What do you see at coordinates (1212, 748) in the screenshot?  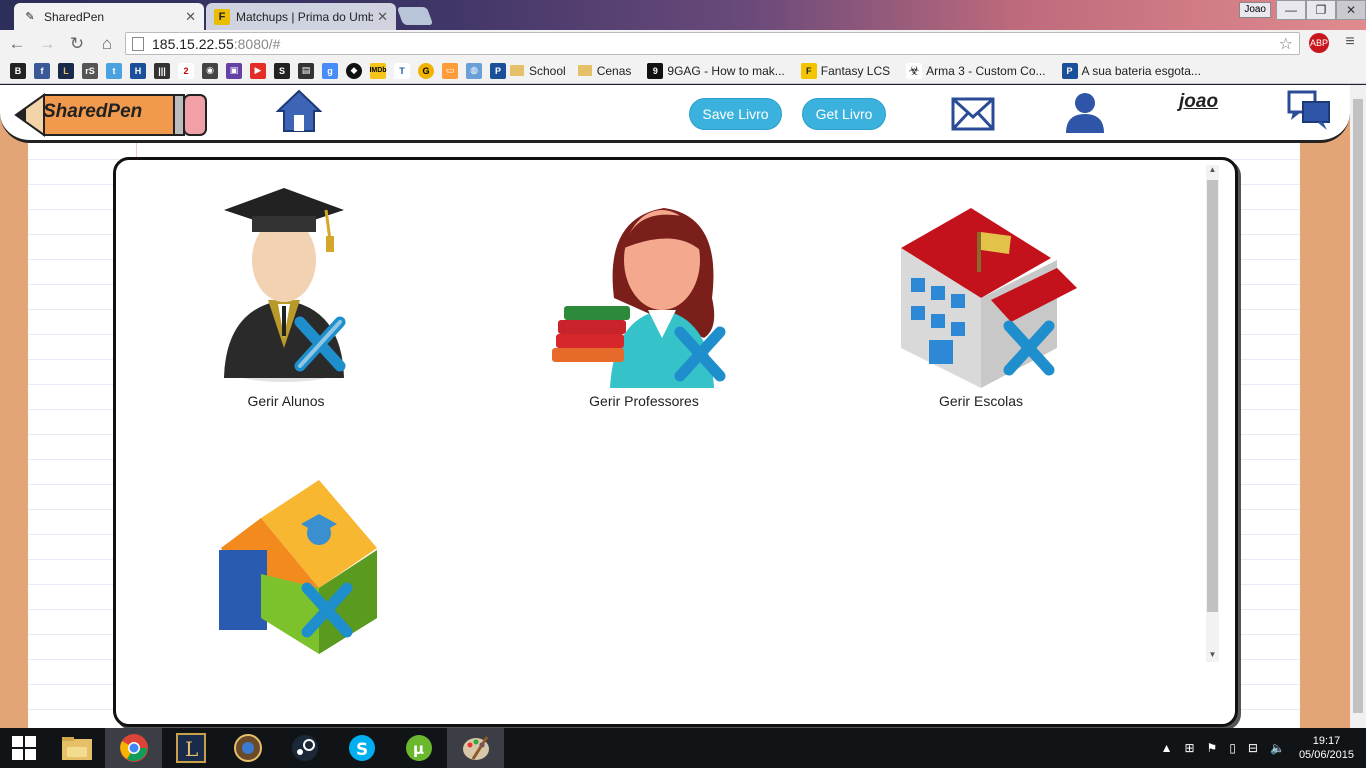 I see `flag-icon: ⚑` at bounding box center [1212, 748].